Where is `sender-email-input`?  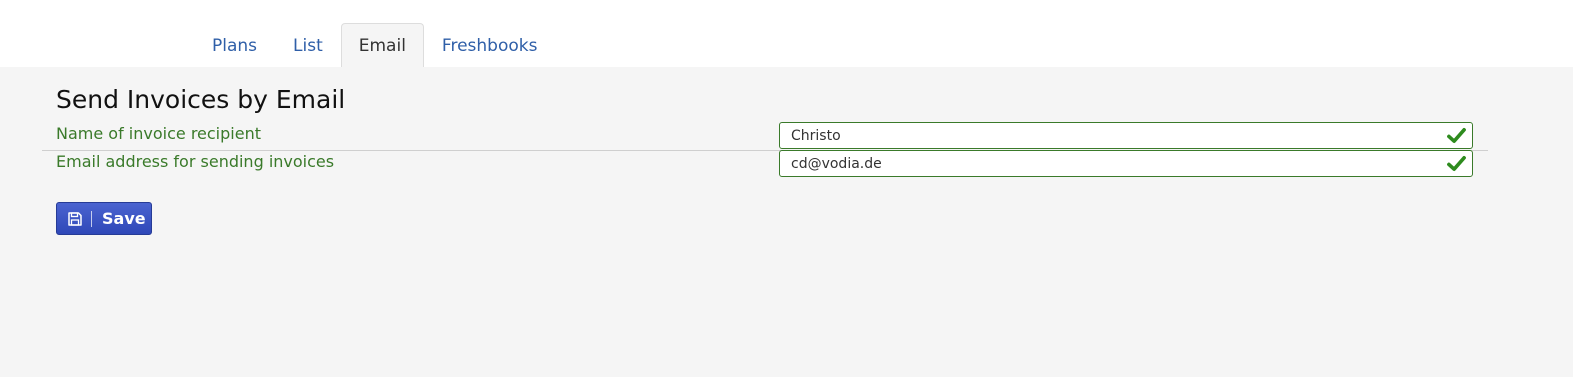 sender-email-input is located at coordinates (1111, 163).